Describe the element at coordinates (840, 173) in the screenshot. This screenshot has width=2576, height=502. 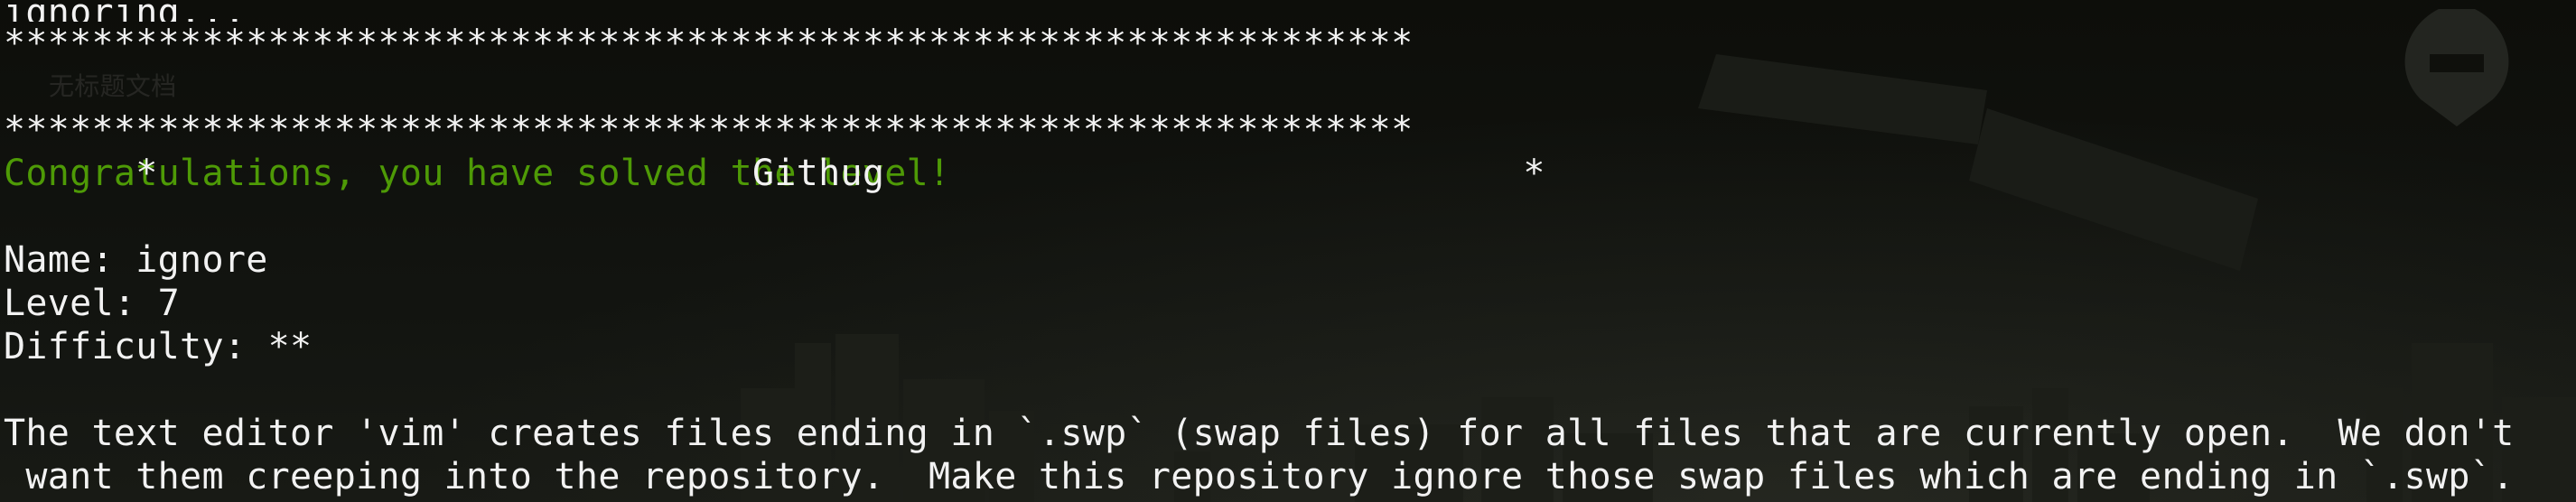
I see `banner-title: * Githug *` at that location.